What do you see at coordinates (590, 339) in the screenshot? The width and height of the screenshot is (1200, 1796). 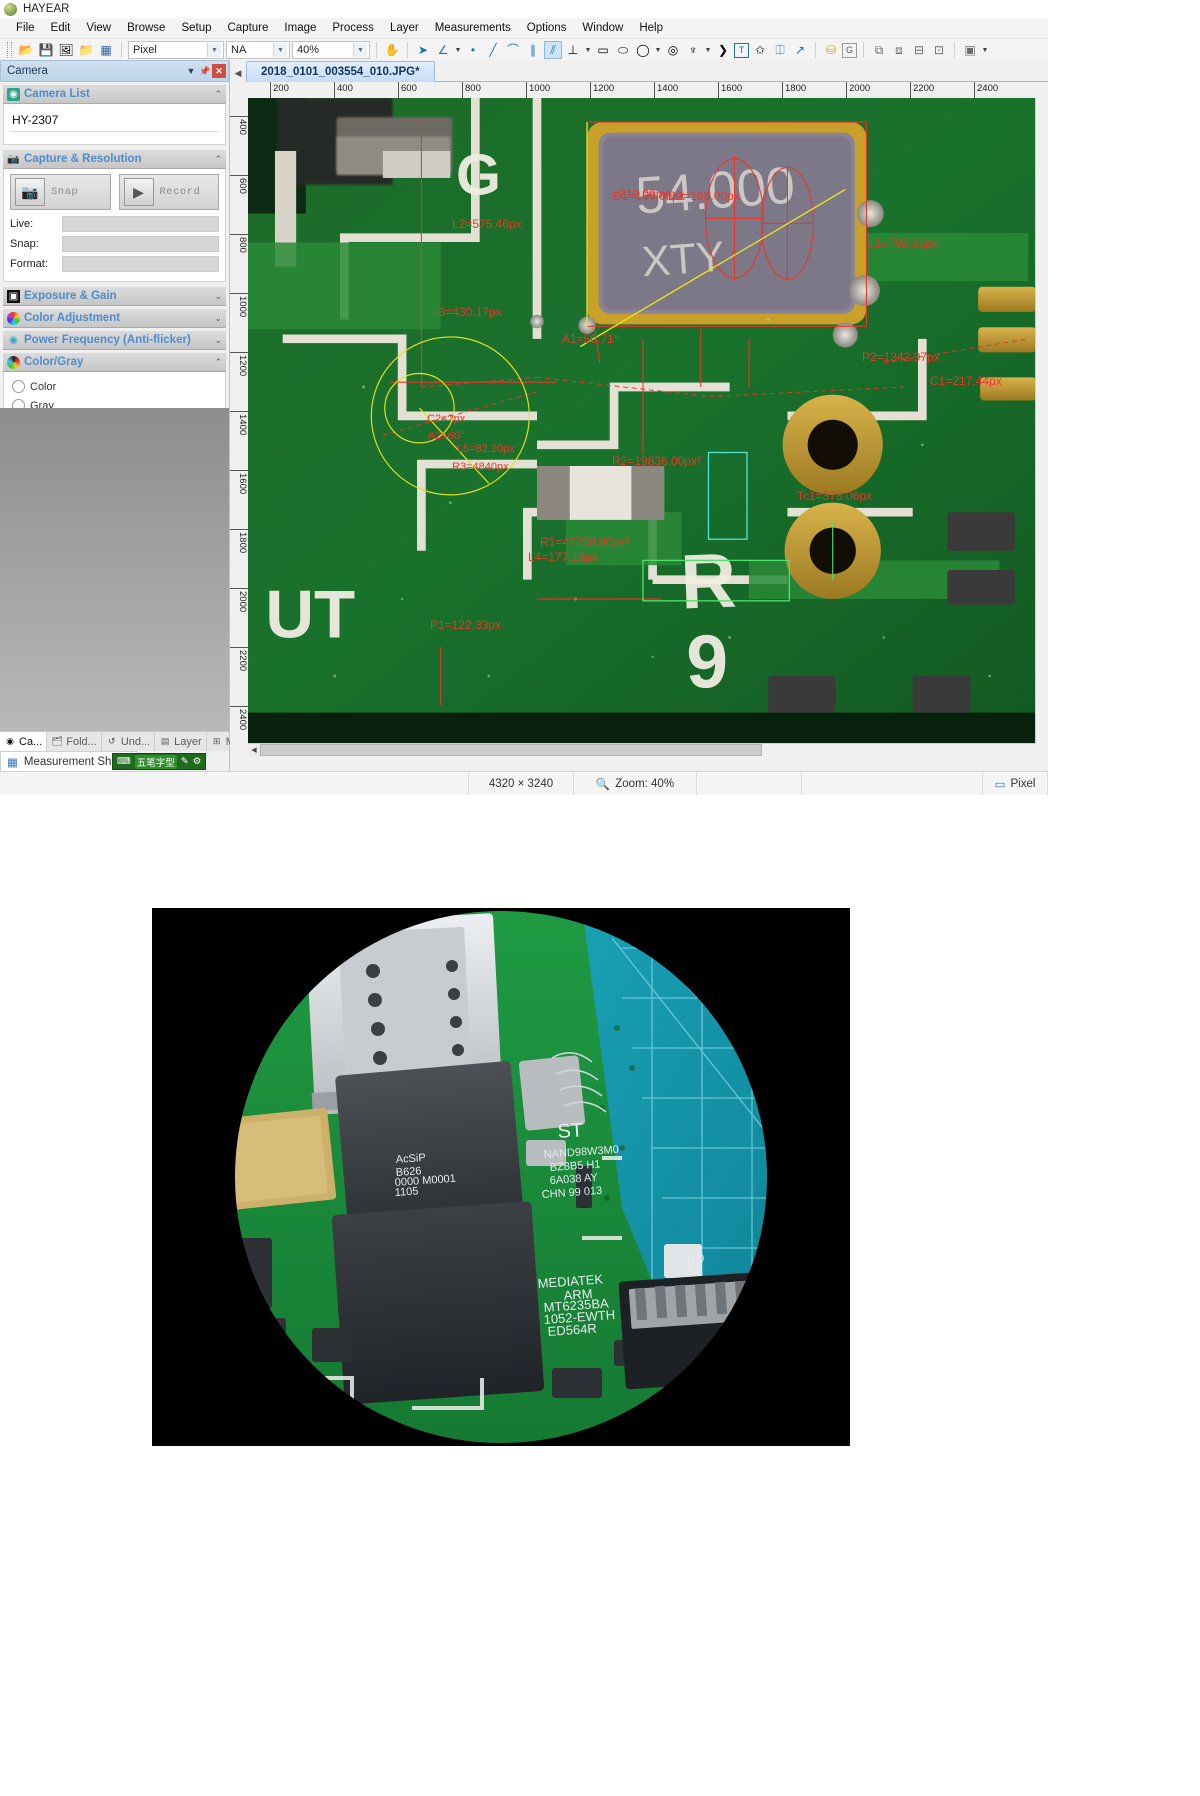 I see `measurement-label-A1: A1=50.71°` at bounding box center [590, 339].